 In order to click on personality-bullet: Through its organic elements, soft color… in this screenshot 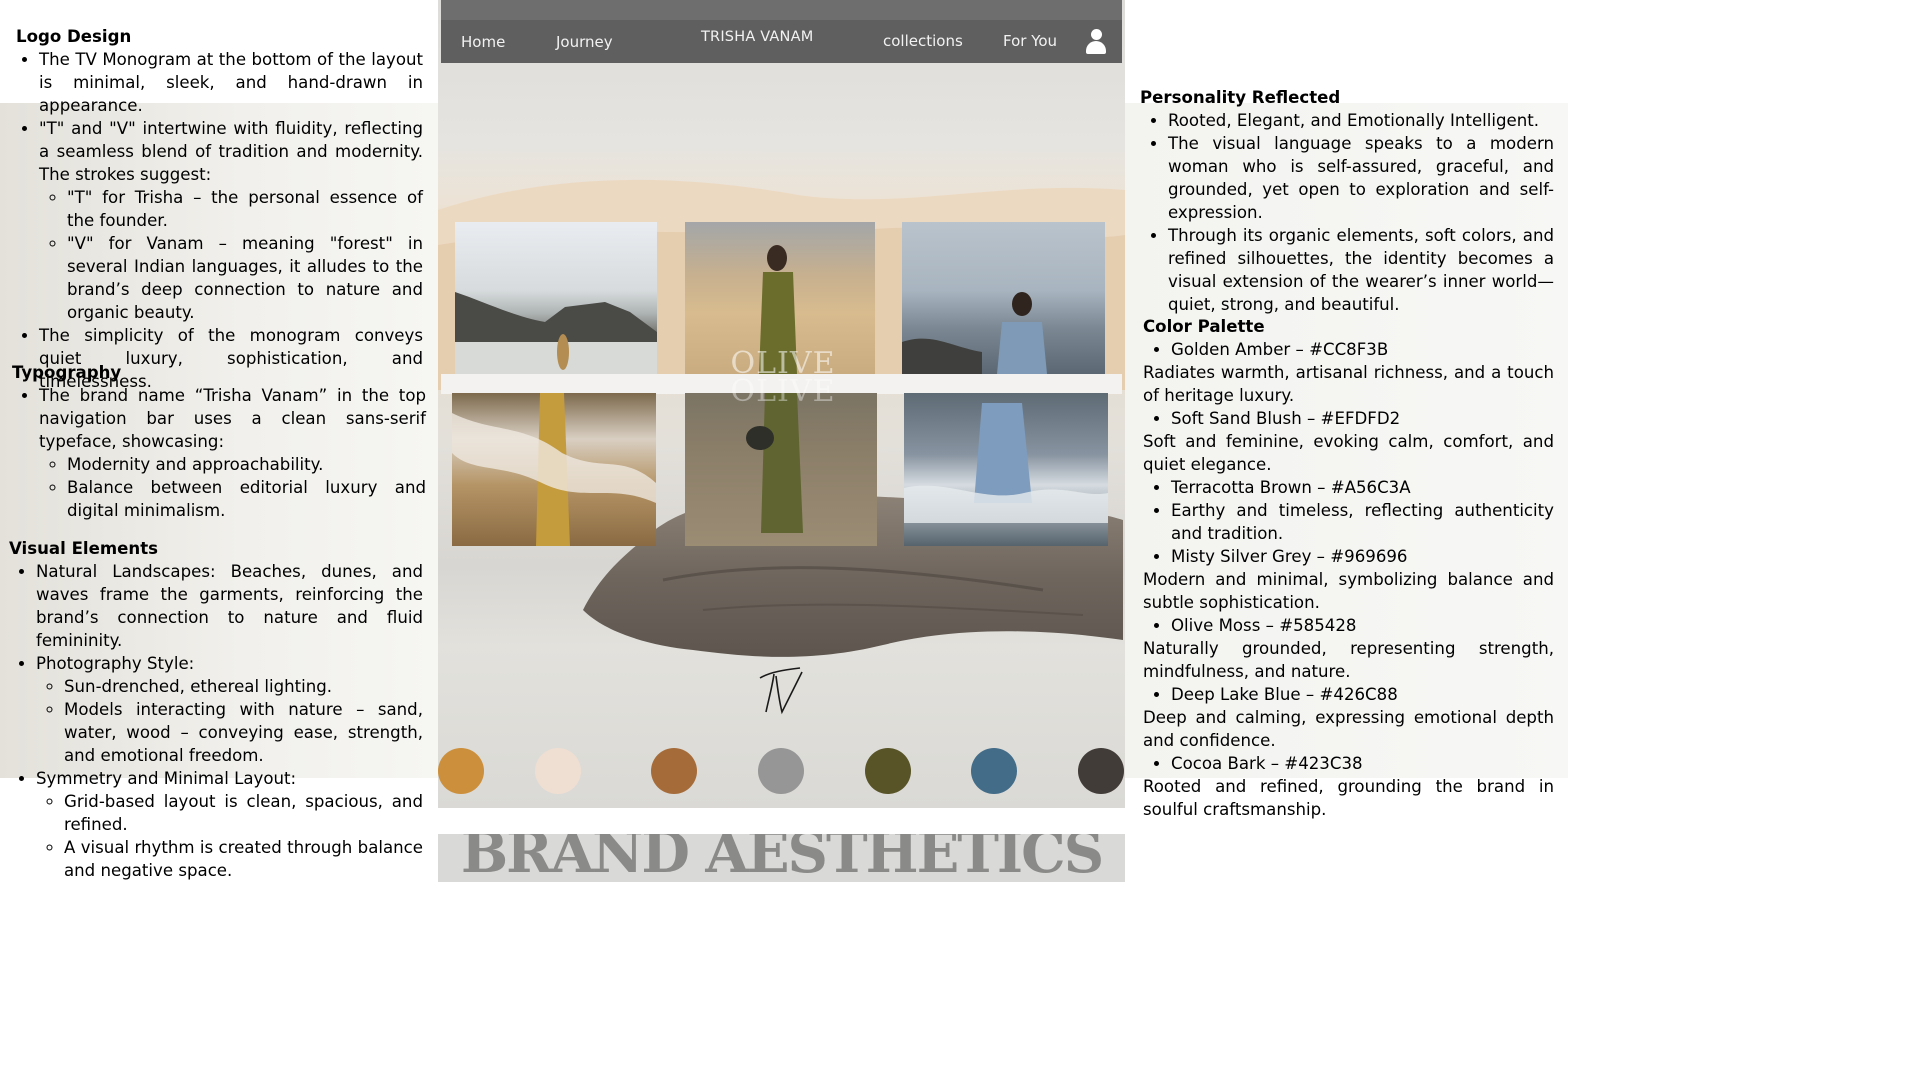, I will do `click(1361, 270)`.